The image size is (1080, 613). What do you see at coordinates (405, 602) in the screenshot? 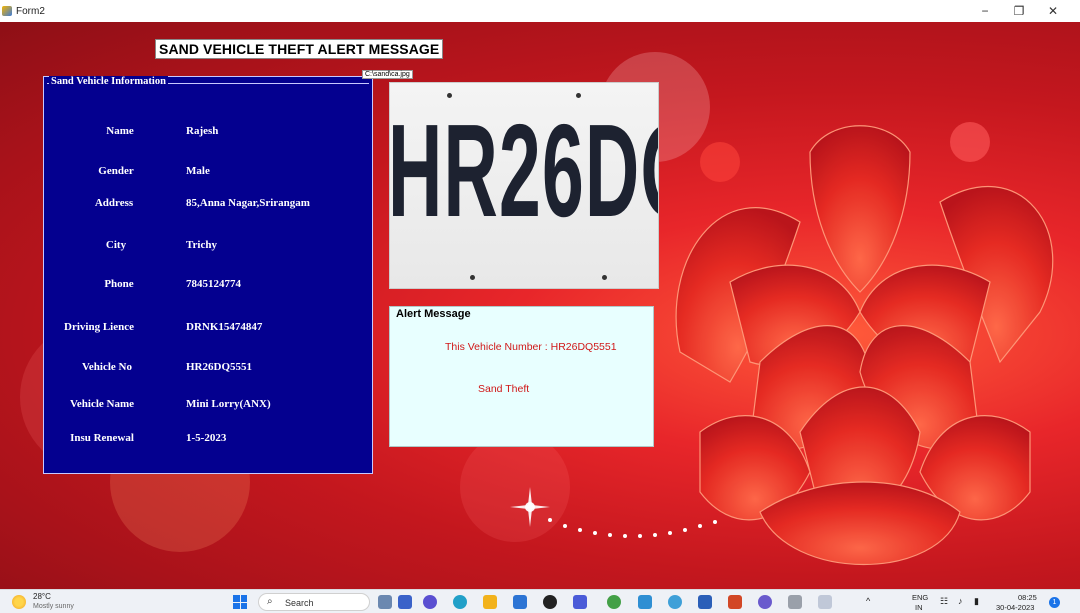
I see `camera-app-icon` at bounding box center [405, 602].